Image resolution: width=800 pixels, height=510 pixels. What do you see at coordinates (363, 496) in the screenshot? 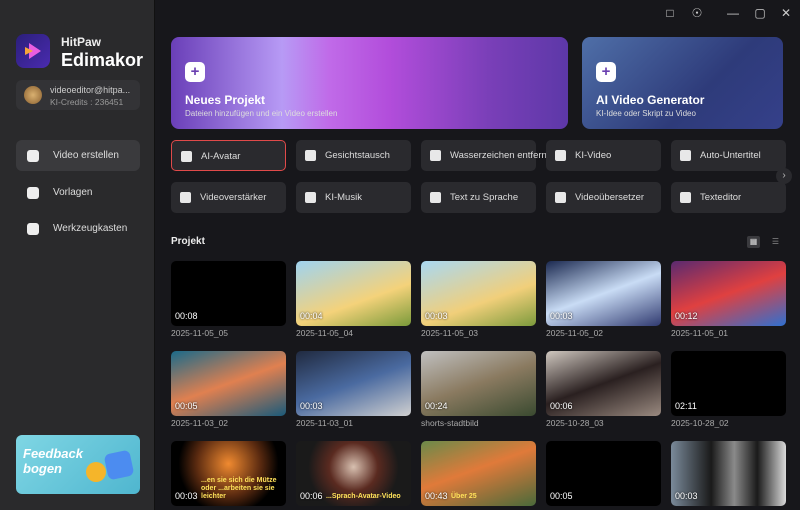
I see `caption: ...Sprach-Avatar-Video` at bounding box center [363, 496].